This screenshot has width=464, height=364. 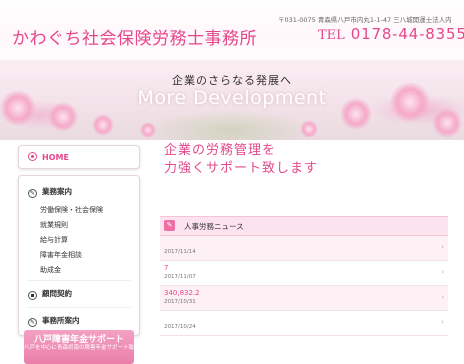 I want to click on news-item-text: 340,832.2, so click(x=182, y=293).